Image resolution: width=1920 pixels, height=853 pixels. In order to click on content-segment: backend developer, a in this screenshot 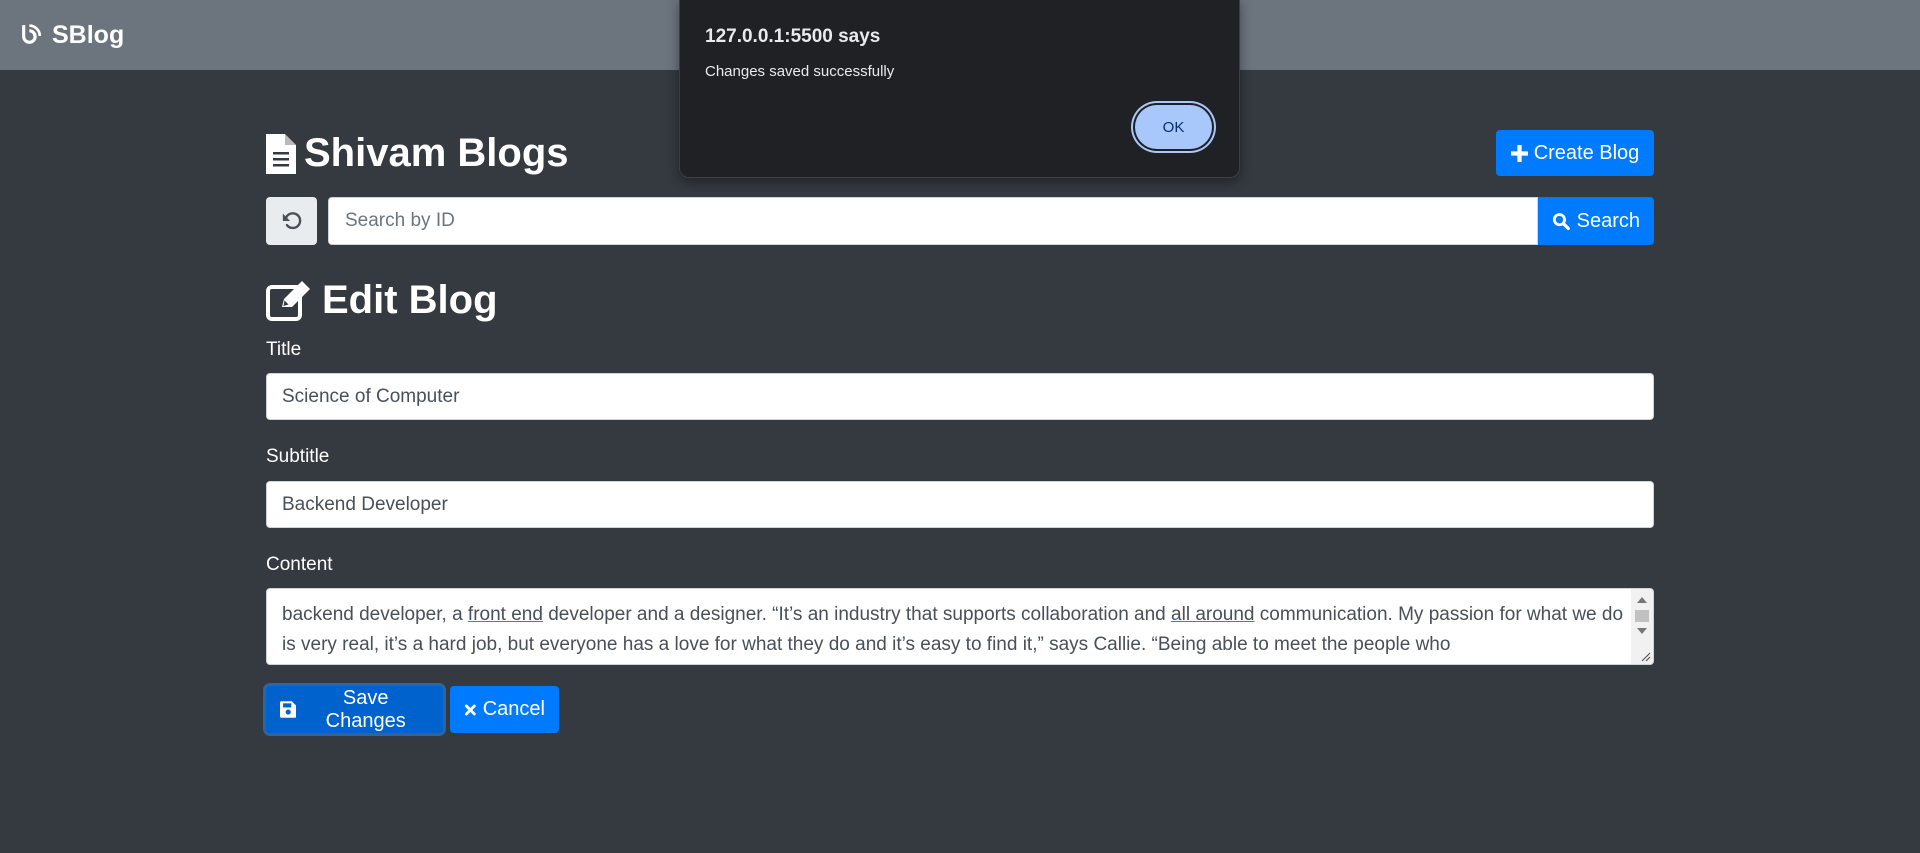, I will do `click(375, 614)`.